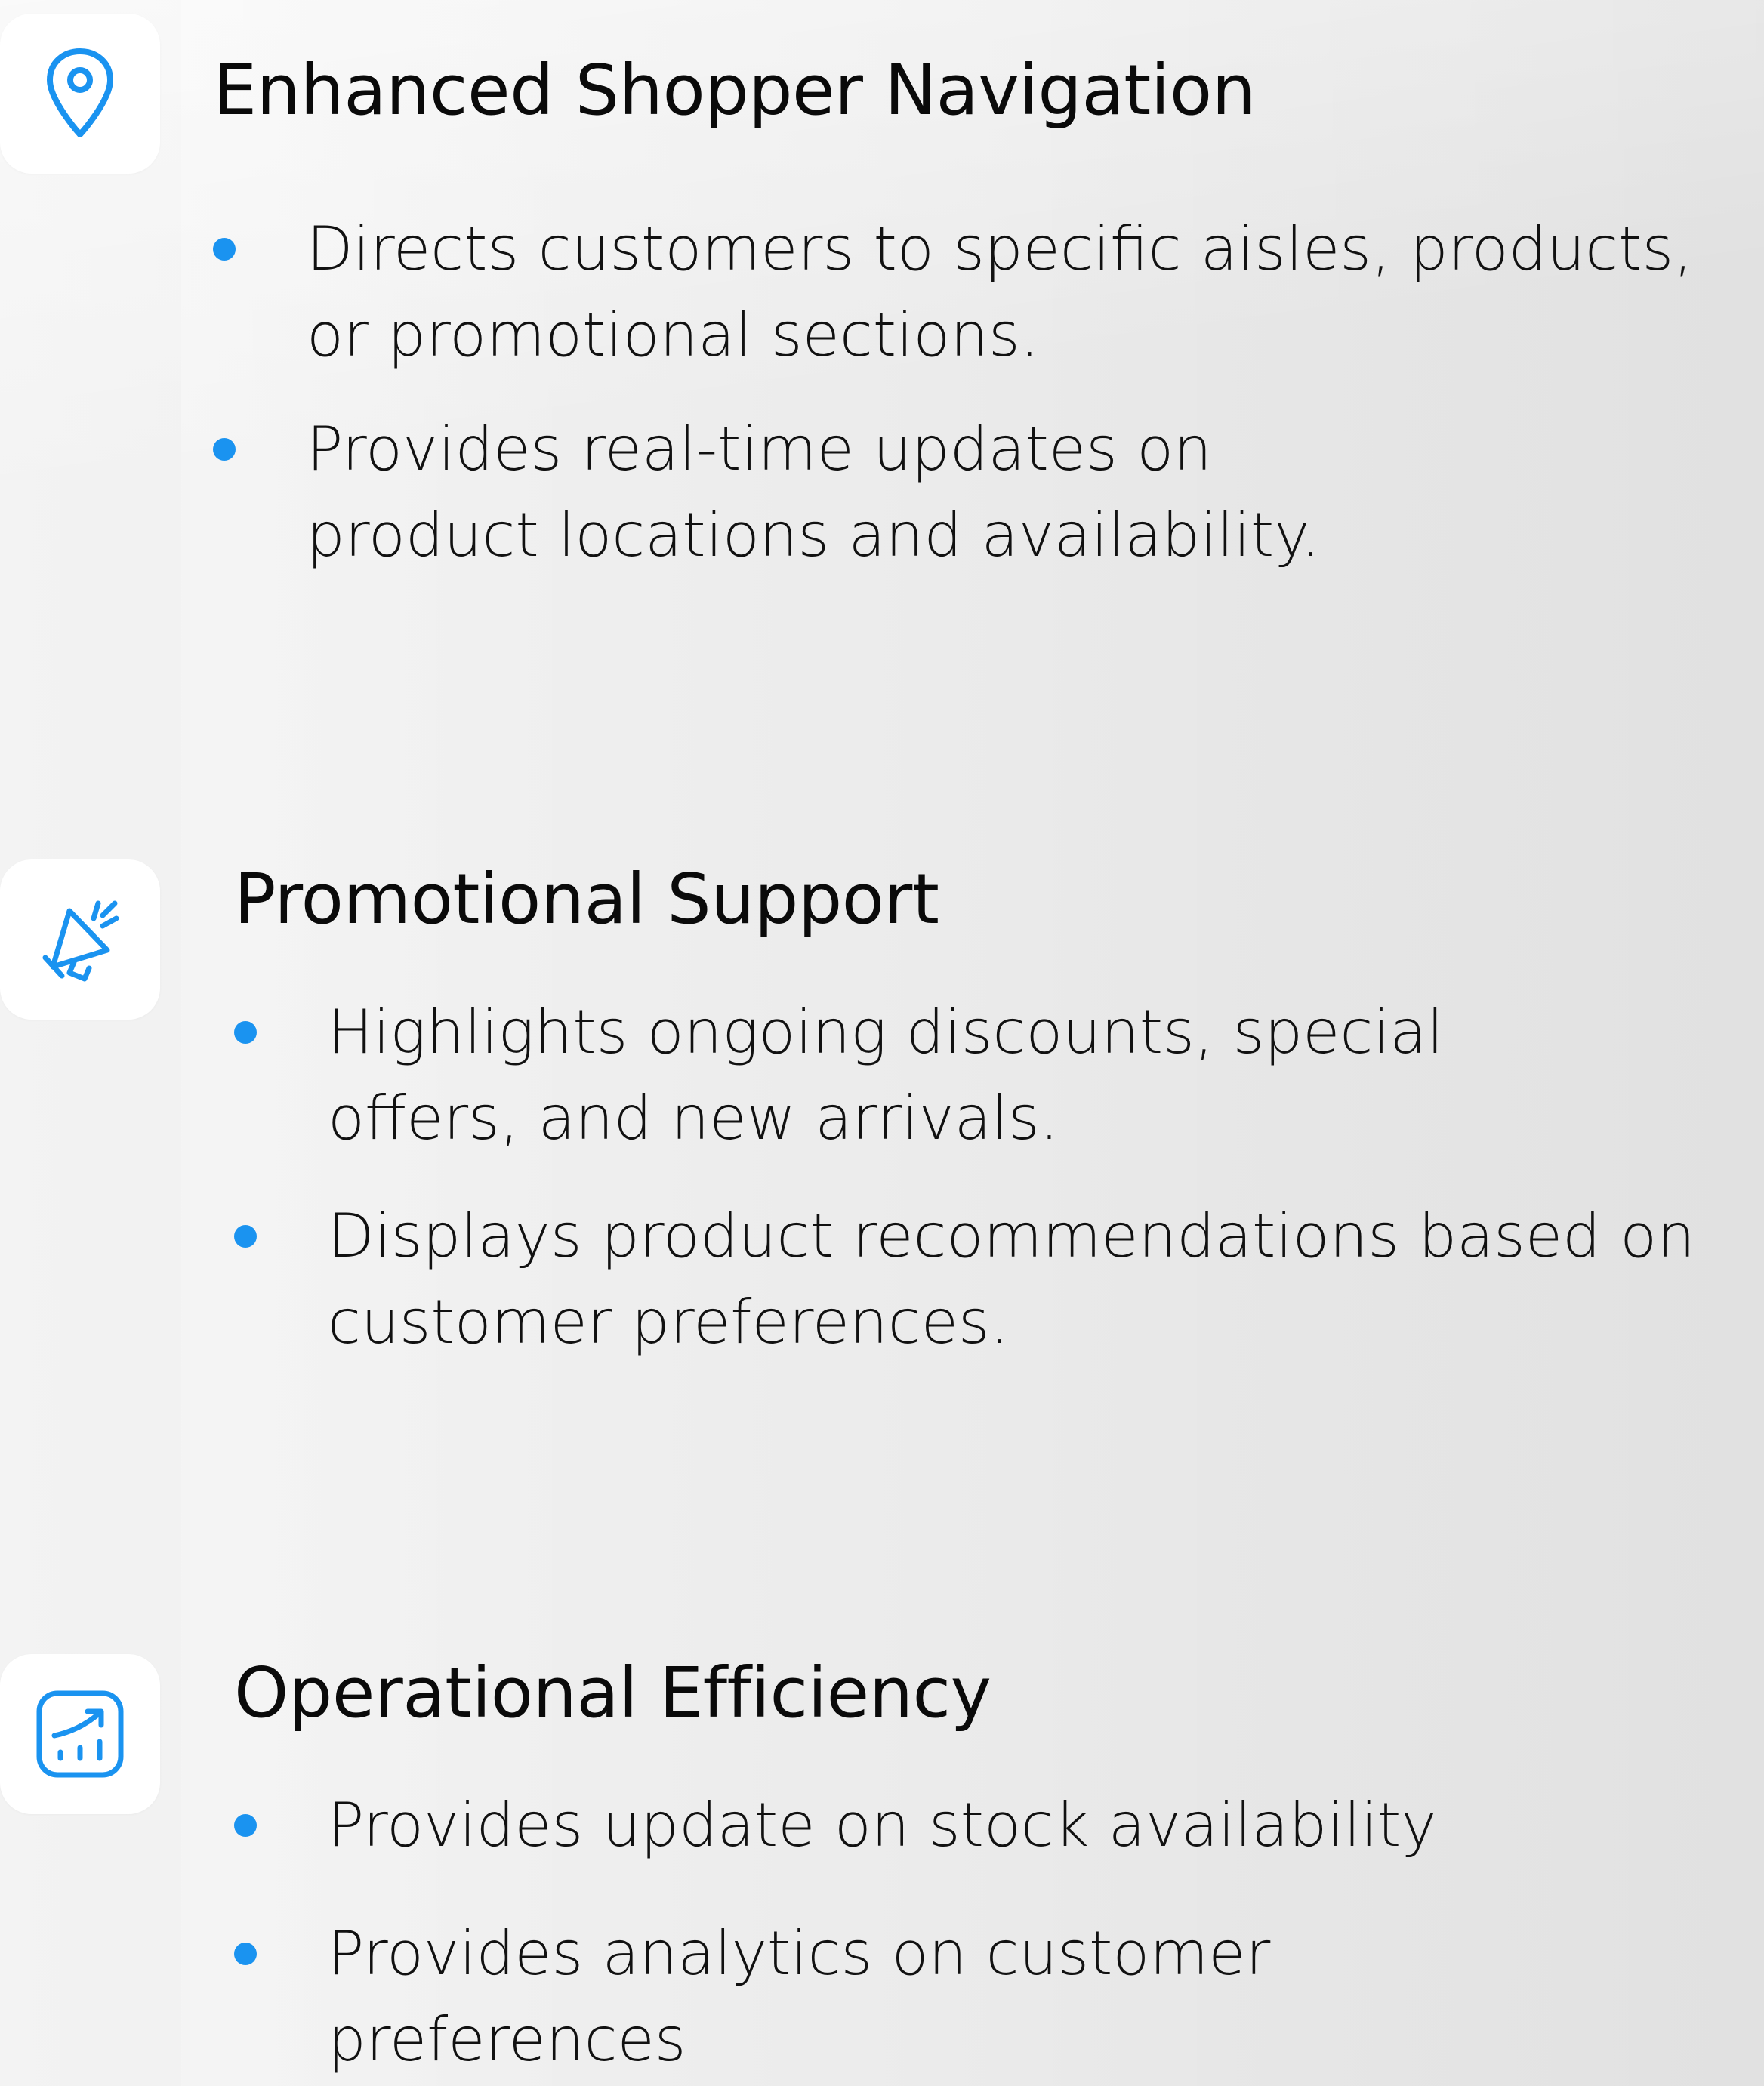 The width and height of the screenshot is (1764, 2086). What do you see at coordinates (507, 2039) in the screenshot?
I see `list-item-text: preferences` at bounding box center [507, 2039].